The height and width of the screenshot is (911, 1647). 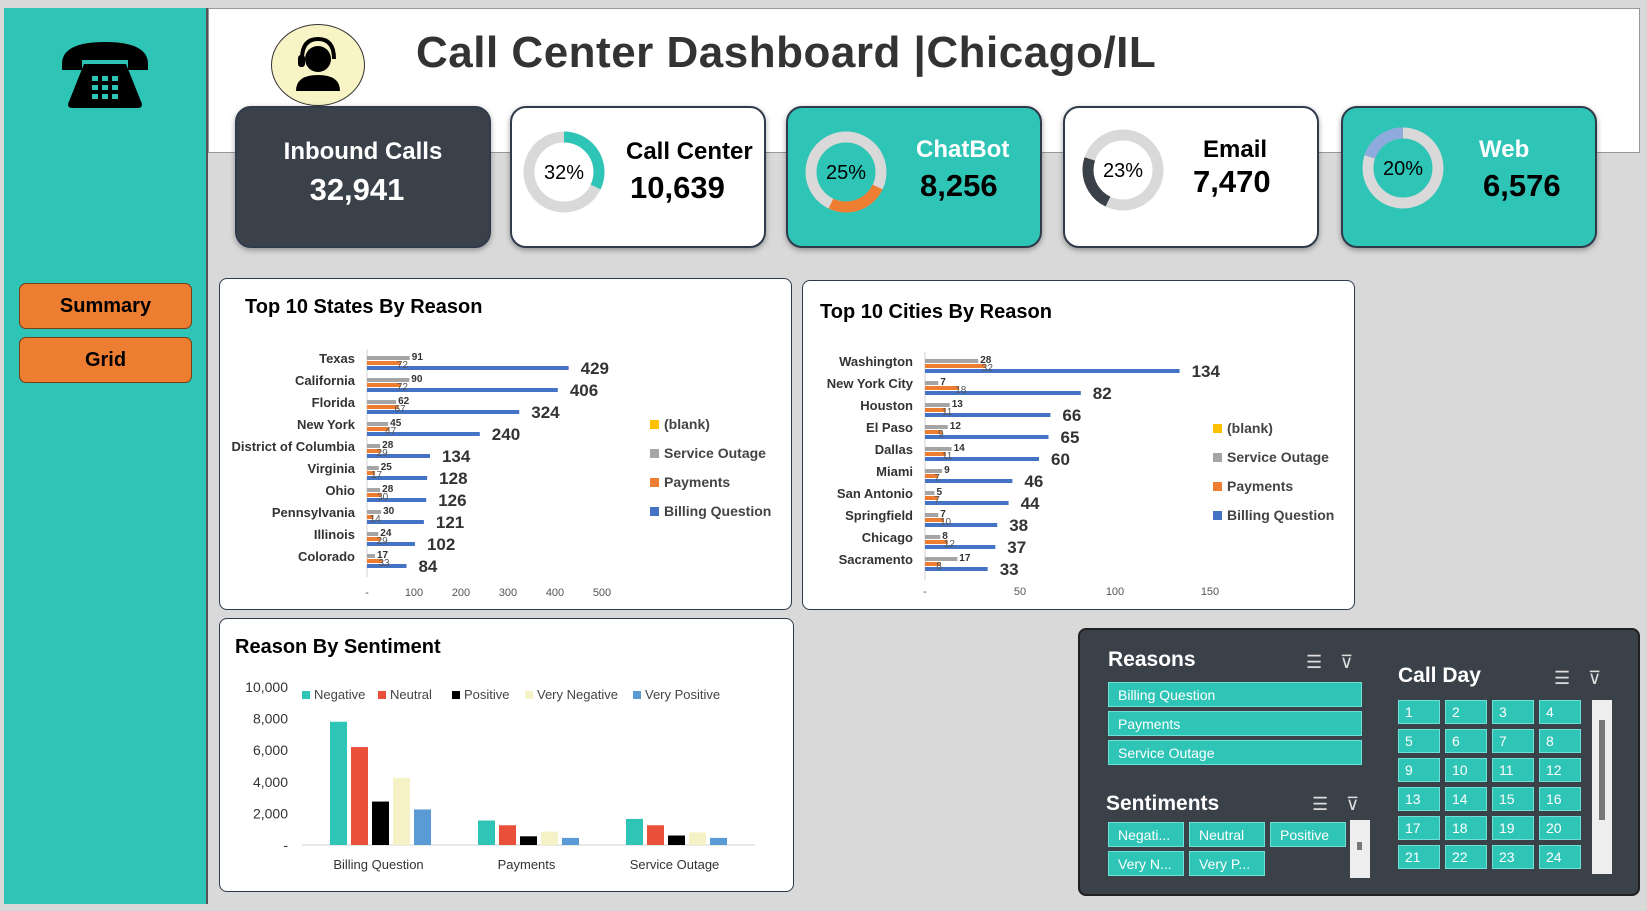 What do you see at coordinates (1439, 675) in the screenshot?
I see `call-day-slicer-title: Call Day` at bounding box center [1439, 675].